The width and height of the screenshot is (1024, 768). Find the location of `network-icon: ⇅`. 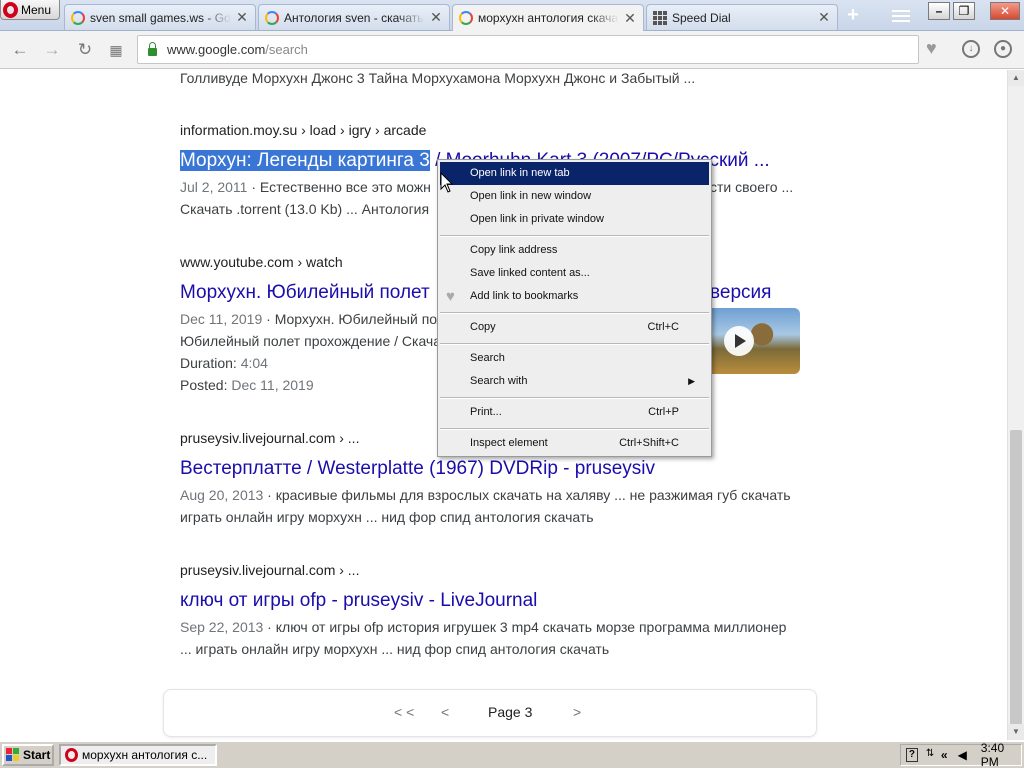

network-icon: ⇅ is located at coordinates (930, 755).